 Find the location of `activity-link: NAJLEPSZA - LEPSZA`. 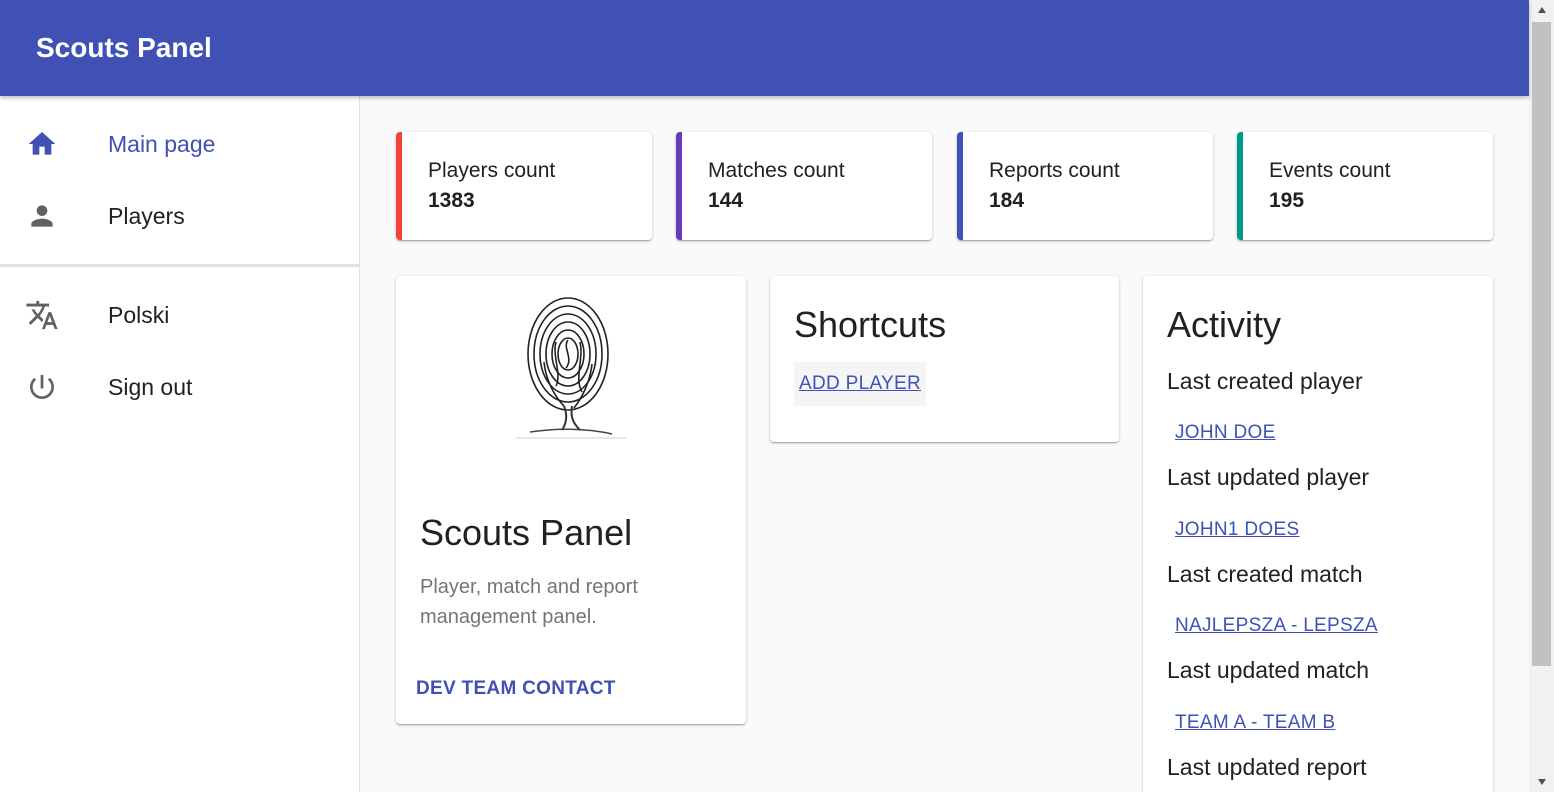

activity-link: NAJLEPSZA - LEPSZA is located at coordinates (1276, 626).